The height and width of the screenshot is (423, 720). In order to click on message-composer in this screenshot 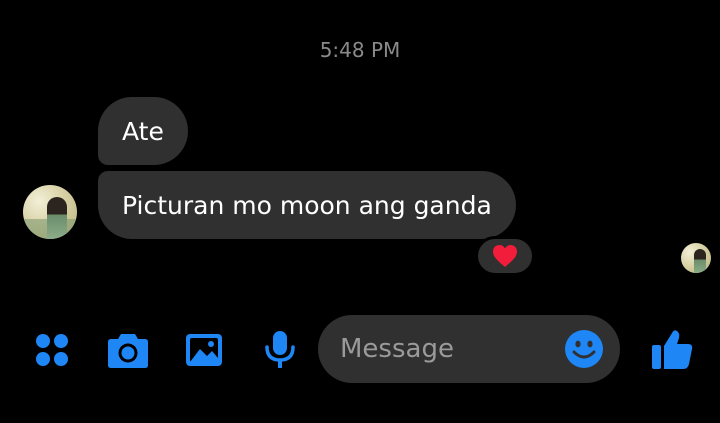, I will do `click(469, 349)`.